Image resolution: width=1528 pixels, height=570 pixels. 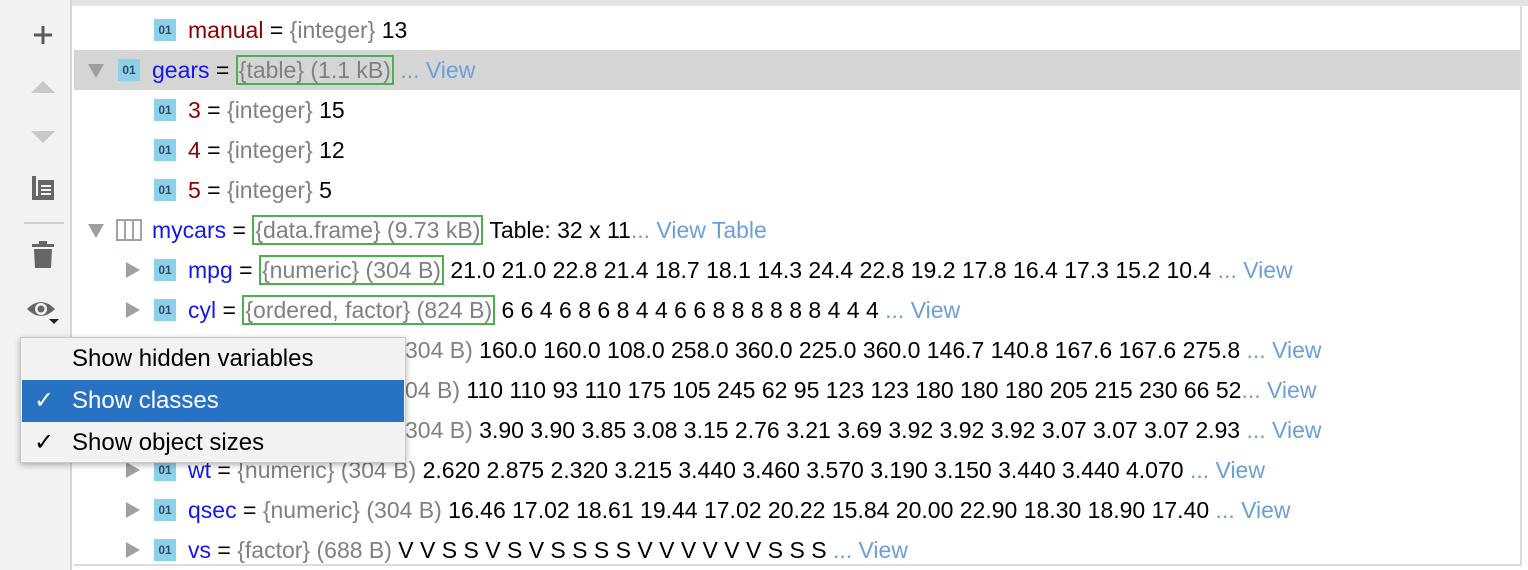 I want to click on add-button, so click(x=43, y=35).